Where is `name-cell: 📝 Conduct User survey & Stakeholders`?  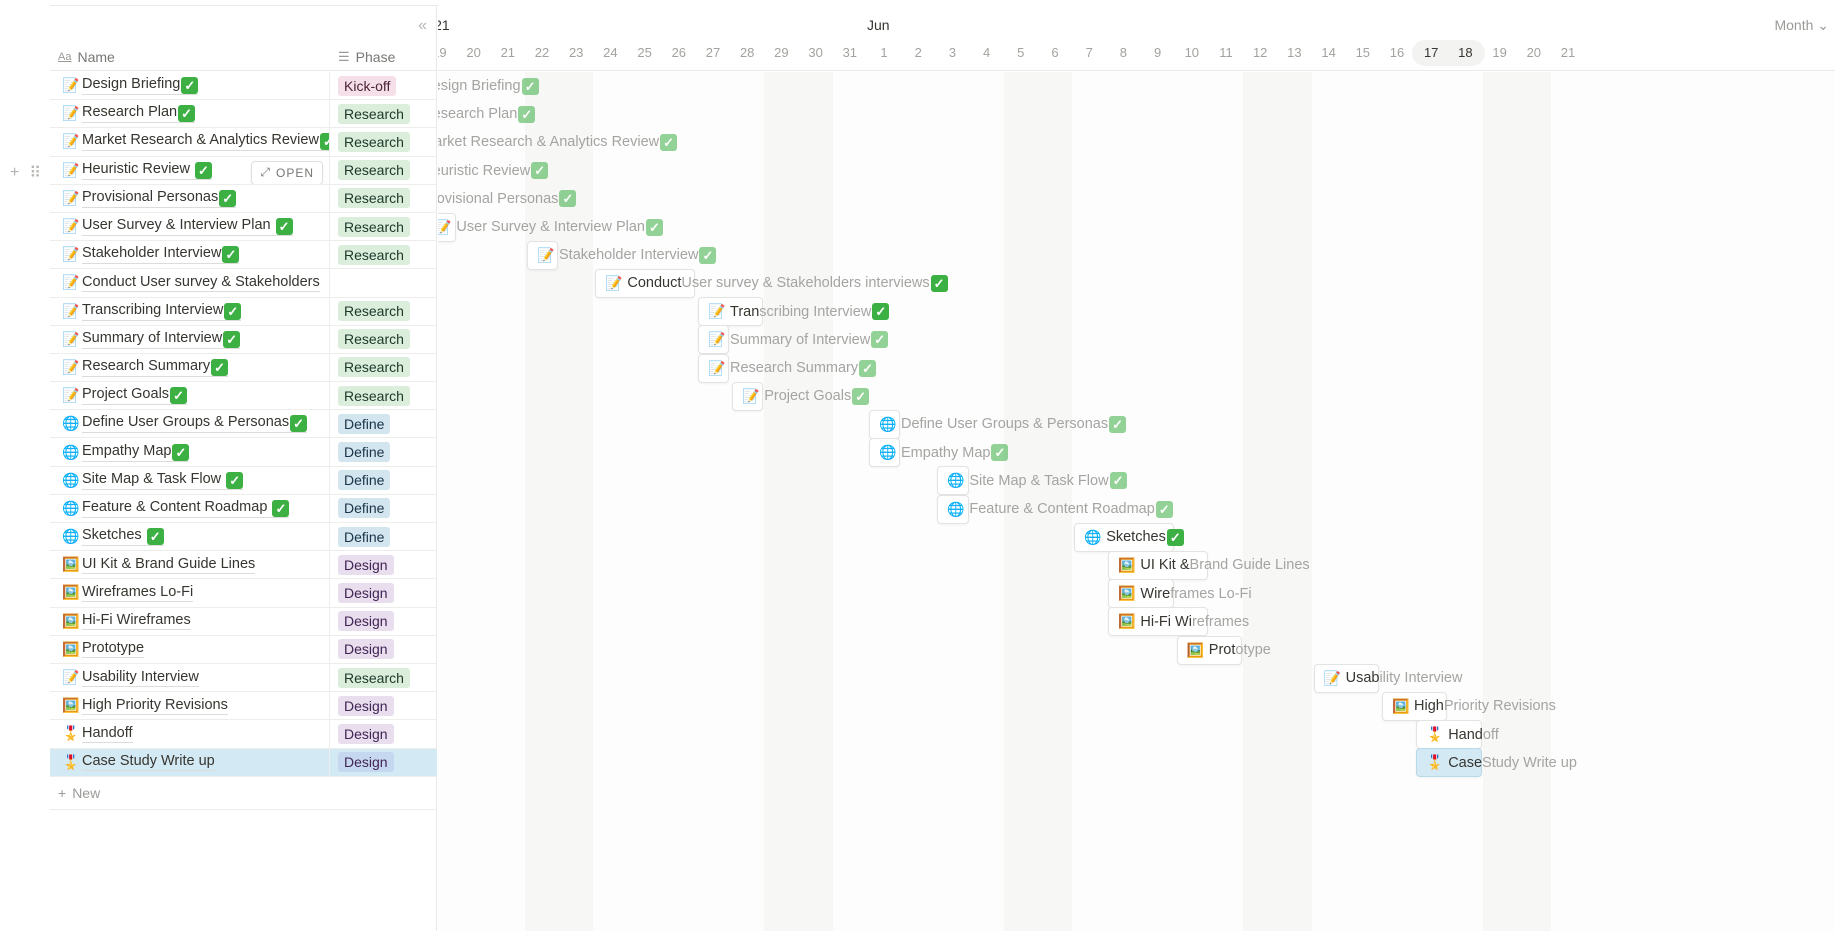 name-cell: 📝 Conduct User survey & Stakeholders is located at coordinates (190, 283).